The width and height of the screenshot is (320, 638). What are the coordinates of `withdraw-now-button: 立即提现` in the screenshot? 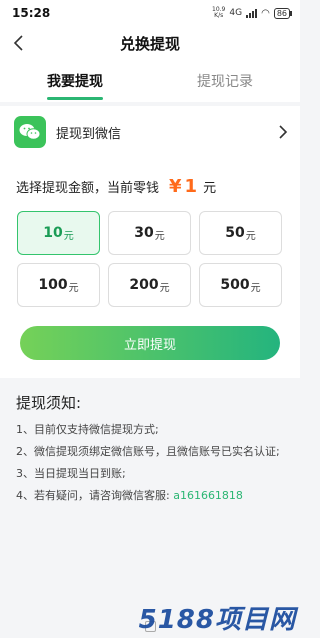 It's located at (150, 343).